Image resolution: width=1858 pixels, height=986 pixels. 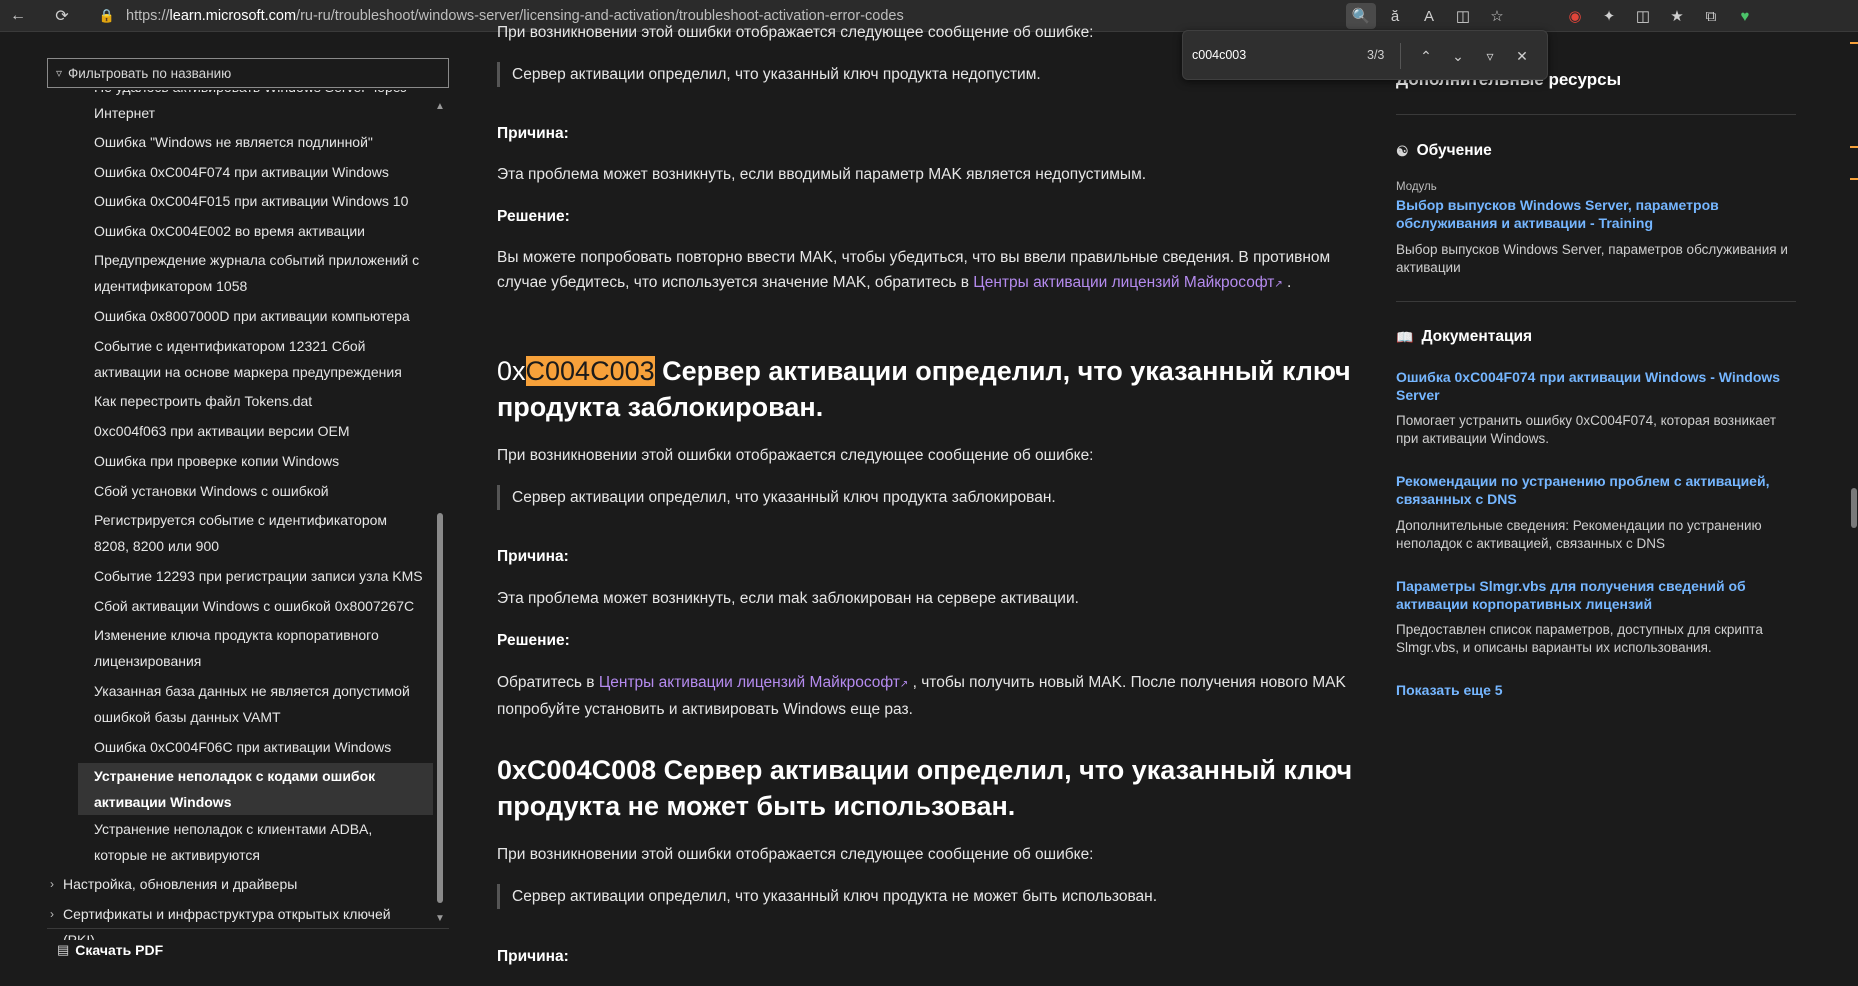 What do you see at coordinates (1854, 508) in the screenshot?
I see `page-scroll-thumb` at bounding box center [1854, 508].